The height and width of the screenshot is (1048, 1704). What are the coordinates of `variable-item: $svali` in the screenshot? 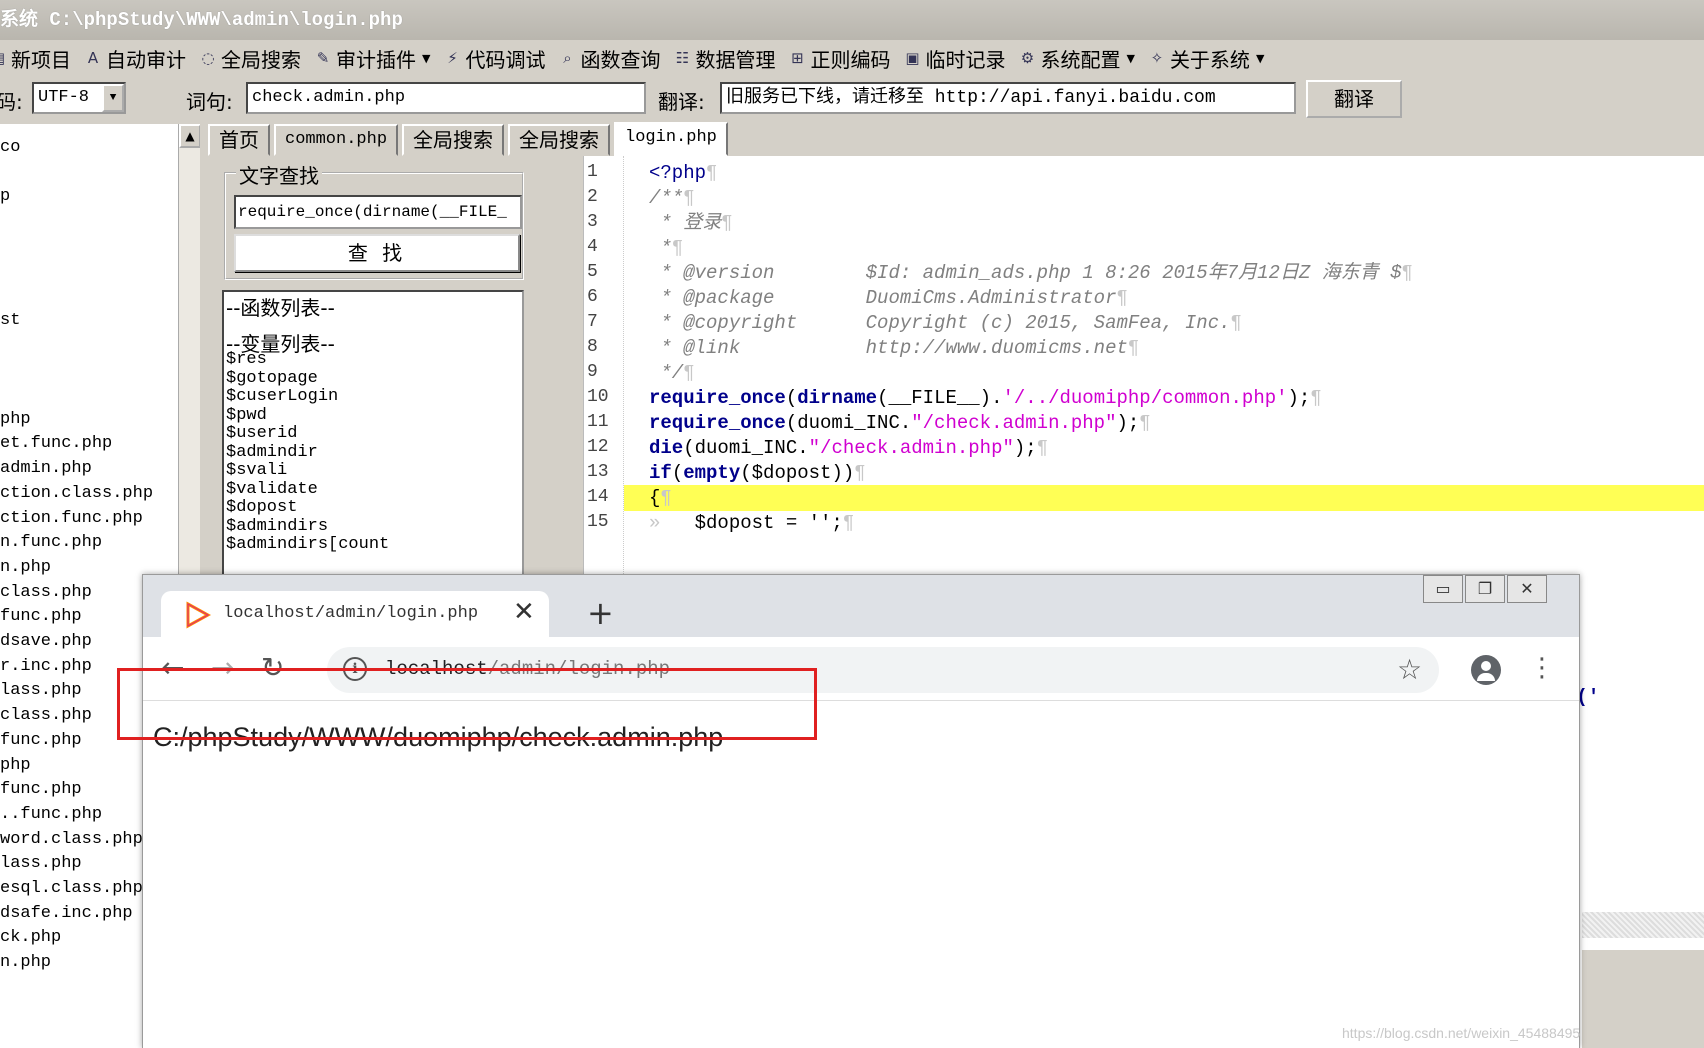 It's located at (256, 470).